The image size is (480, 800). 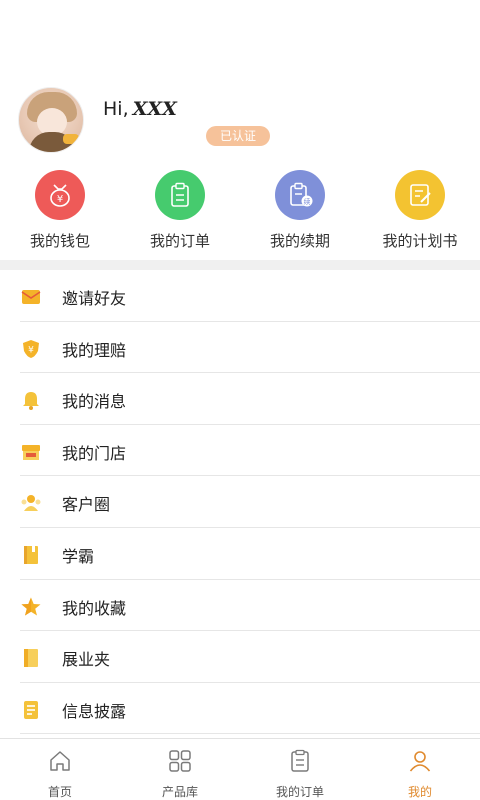 I want to click on menu-item-label: 客户圈, so click(x=86, y=505).